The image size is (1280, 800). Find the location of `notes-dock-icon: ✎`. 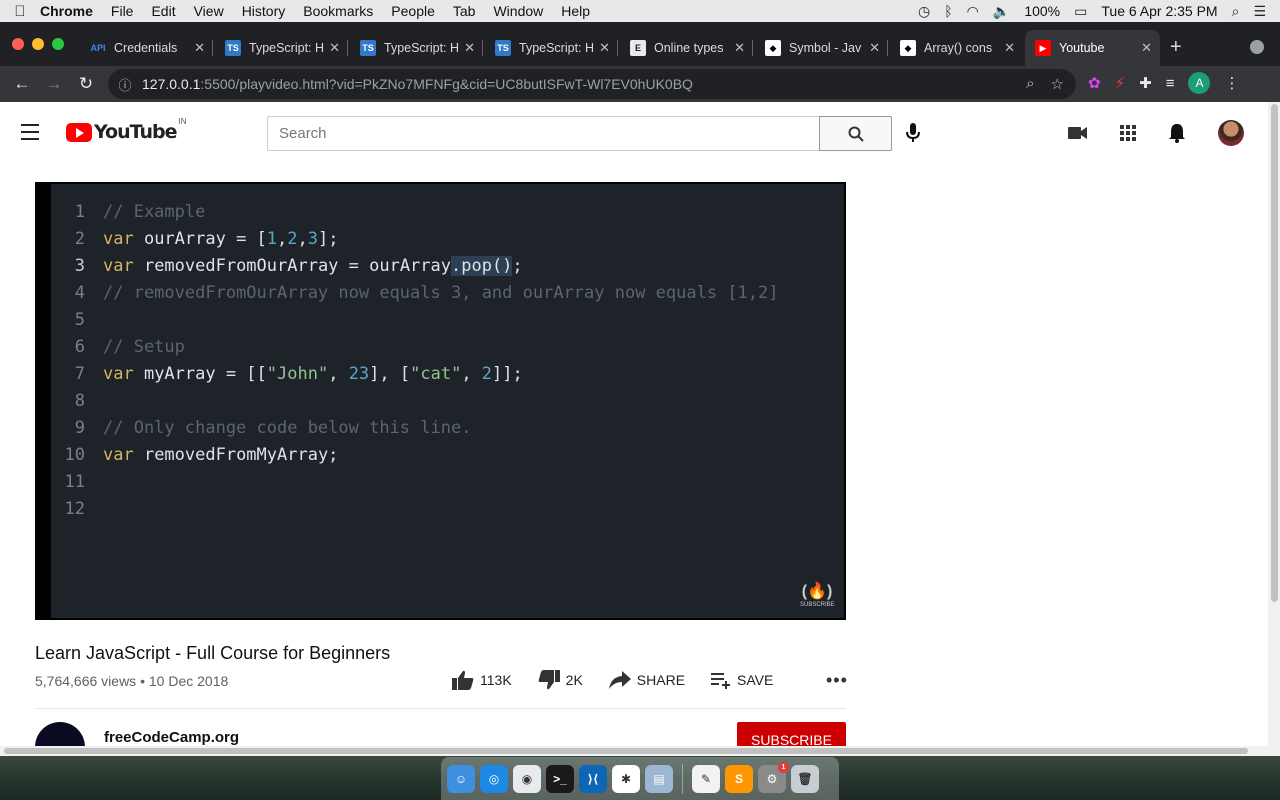

notes-dock-icon: ✎ is located at coordinates (706, 778).